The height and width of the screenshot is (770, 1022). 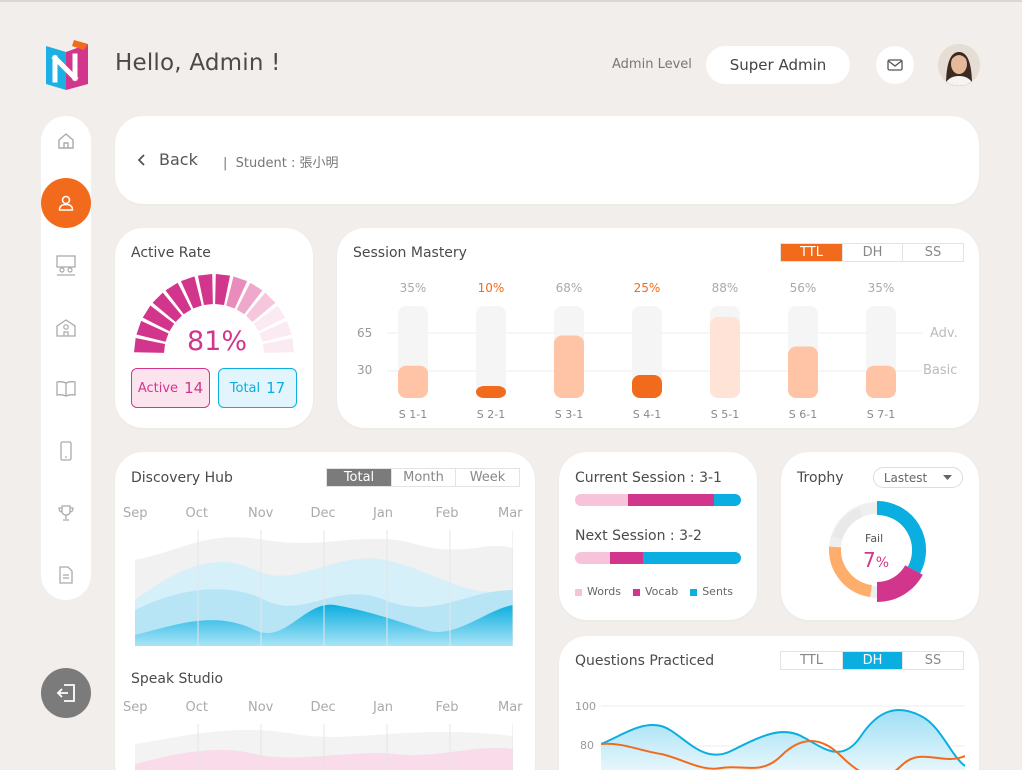 What do you see at coordinates (324, 588) in the screenshot?
I see `discovery-hub-wave-chart` at bounding box center [324, 588].